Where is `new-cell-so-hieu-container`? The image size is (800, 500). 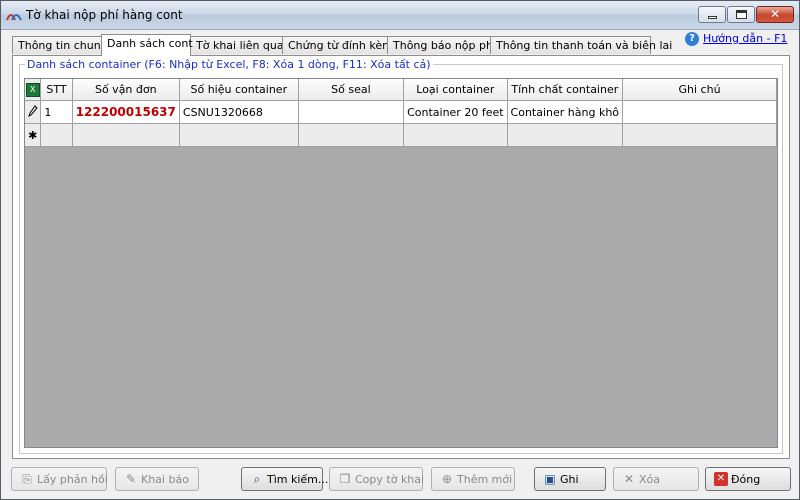
new-cell-so-hieu-container is located at coordinates (239, 135).